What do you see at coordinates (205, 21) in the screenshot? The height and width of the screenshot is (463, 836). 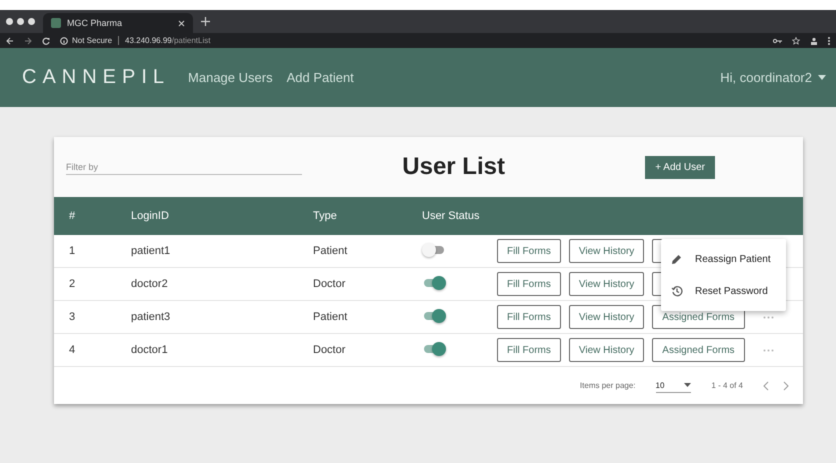 I see `new-tab-icon` at bounding box center [205, 21].